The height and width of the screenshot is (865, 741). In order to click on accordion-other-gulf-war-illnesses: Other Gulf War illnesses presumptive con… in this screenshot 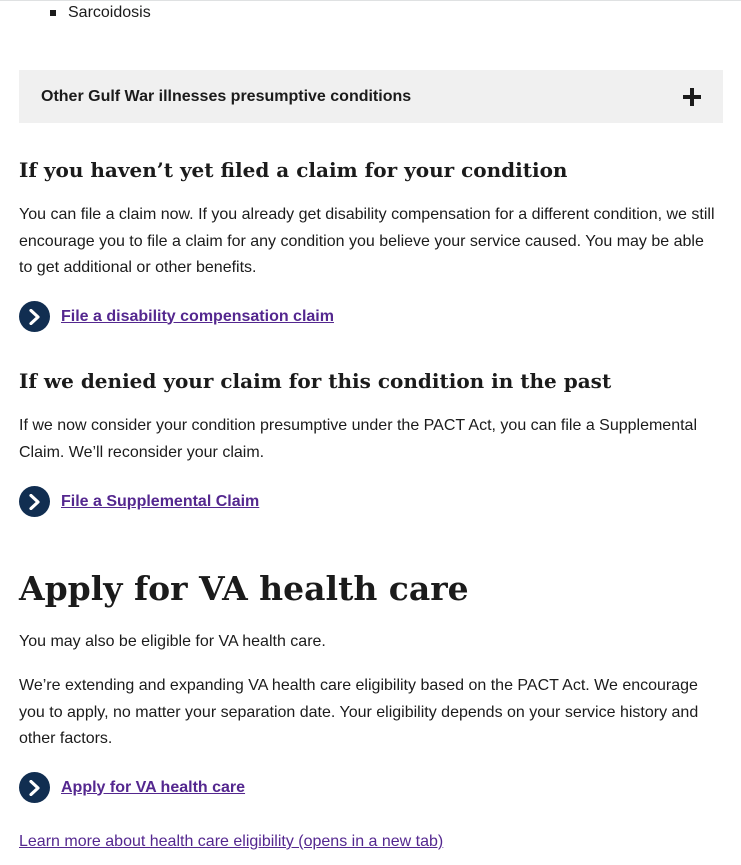, I will do `click(371, 96)`.